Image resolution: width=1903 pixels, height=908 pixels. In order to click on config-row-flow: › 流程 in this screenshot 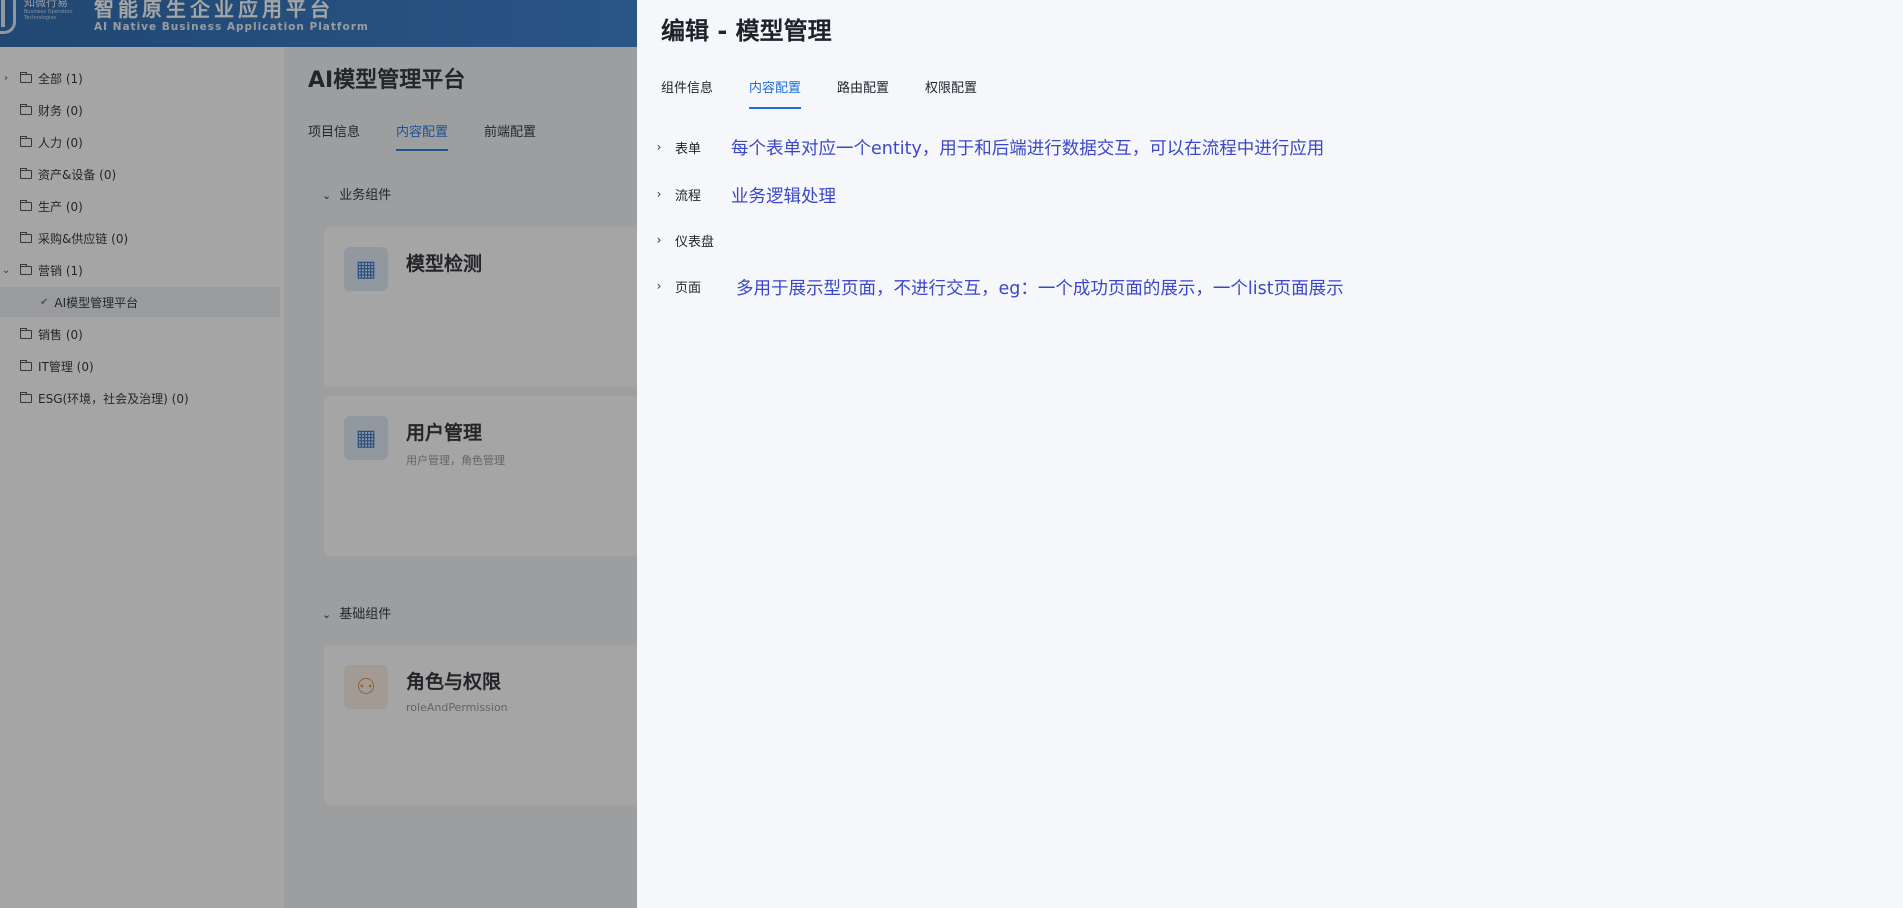, I will do `click(677, 194)`.